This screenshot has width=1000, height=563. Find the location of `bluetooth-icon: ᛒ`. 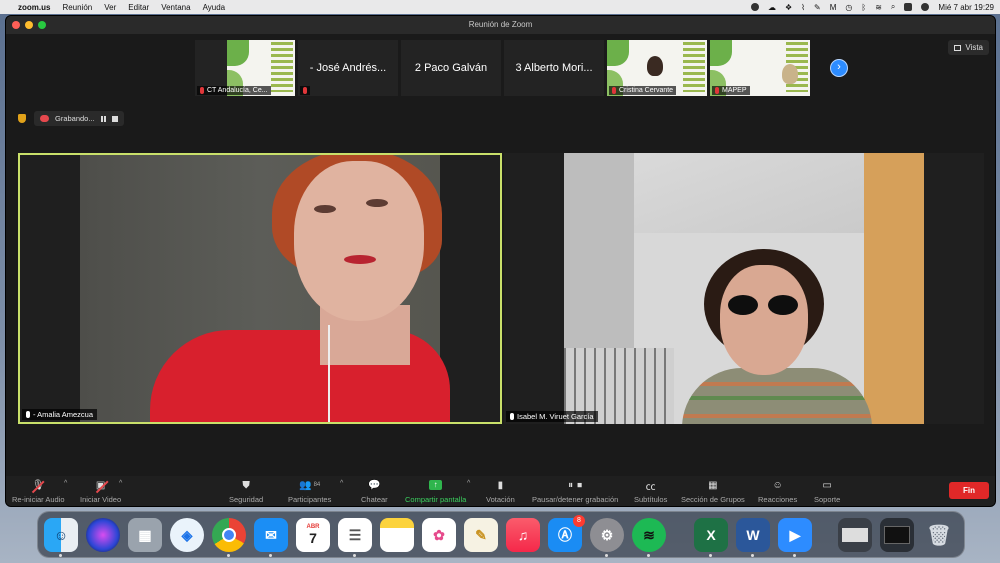

bluetooth-icon: ᛒ is located at coordinates (863, 7).